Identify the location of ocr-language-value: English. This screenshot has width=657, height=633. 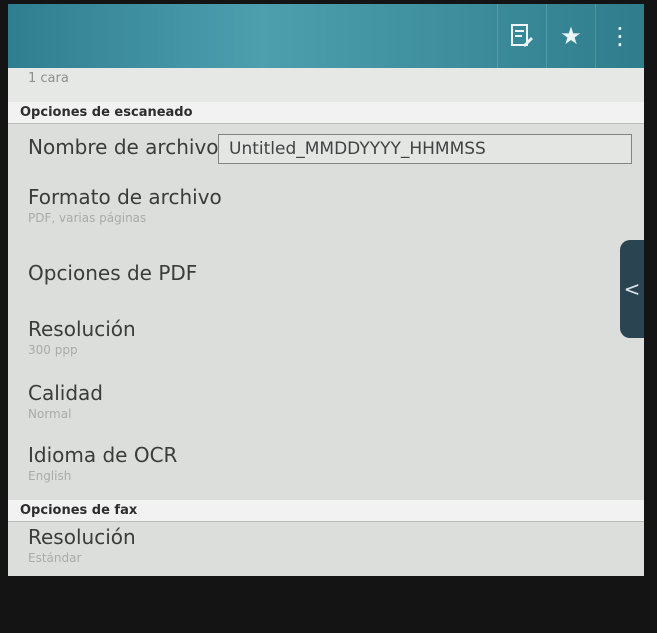
(50, 476).